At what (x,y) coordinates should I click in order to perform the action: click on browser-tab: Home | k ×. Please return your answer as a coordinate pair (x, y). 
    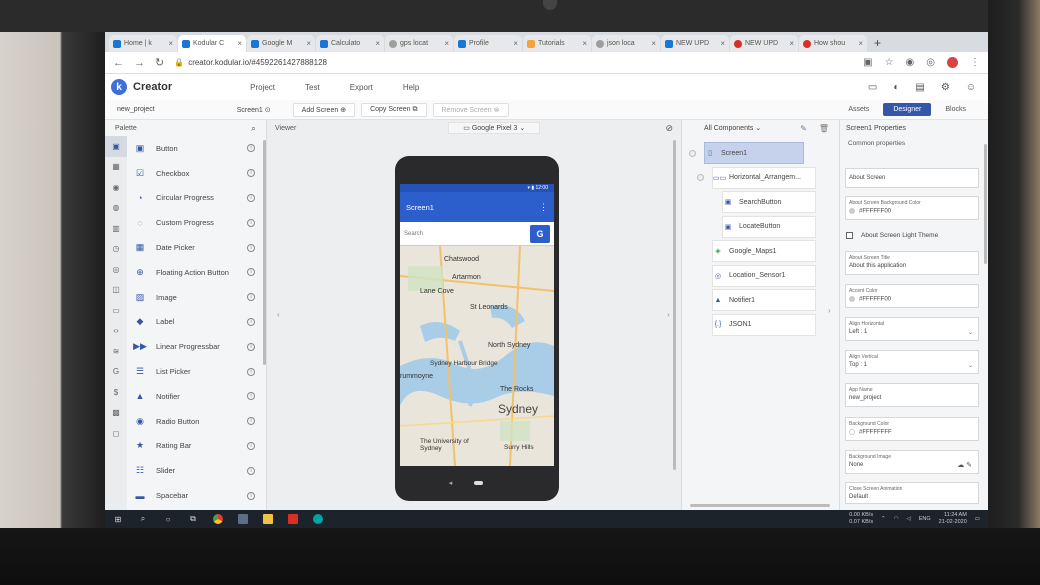
    Looking at the image, I should click on (143, 43).